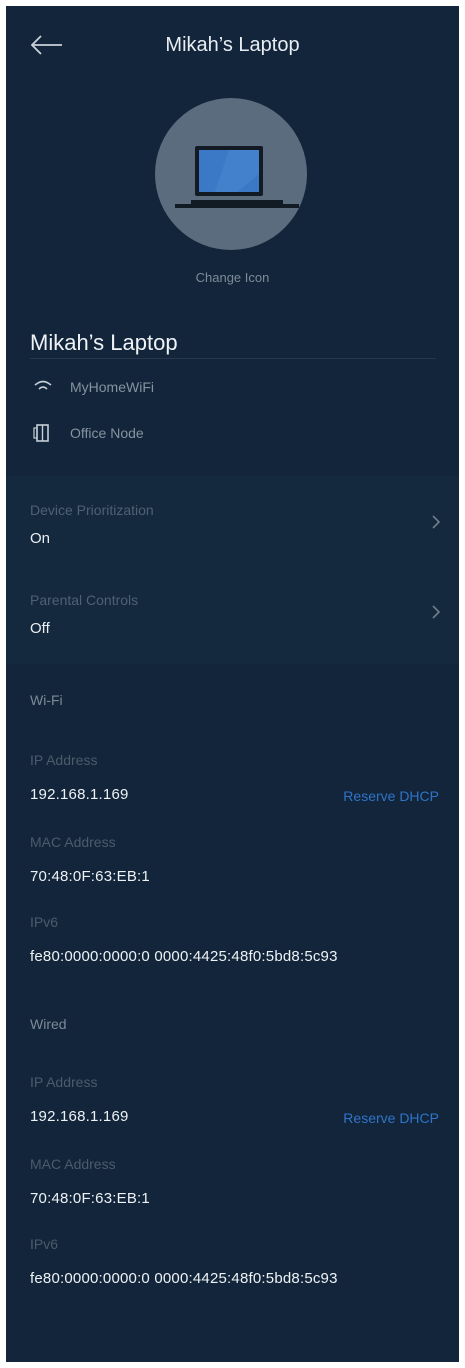 Image resolution: width=465 pixels, height=1368 pixels. I want to click on wifi-icon, so click(43, 387).